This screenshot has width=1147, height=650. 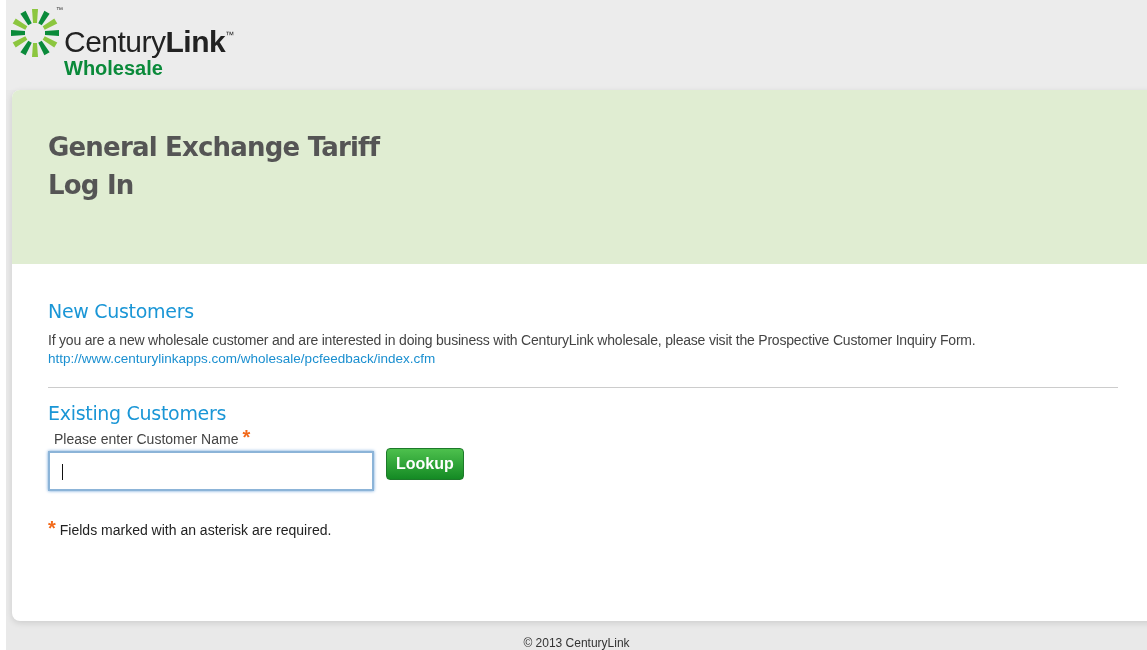 What do you see at coordinates (146, 439) in the screenshot?
I see `field-label: Please enter Customer Name` at bounding box center [146, 439].